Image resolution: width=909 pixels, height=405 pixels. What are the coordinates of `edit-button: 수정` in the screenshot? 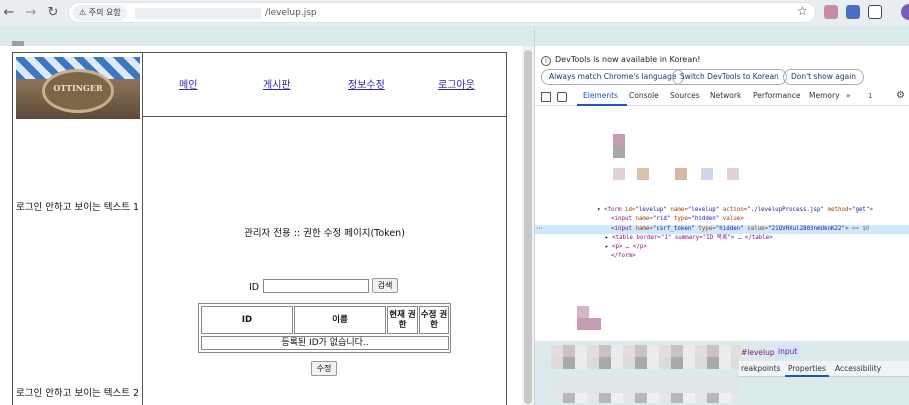 It's located at (324, 368).